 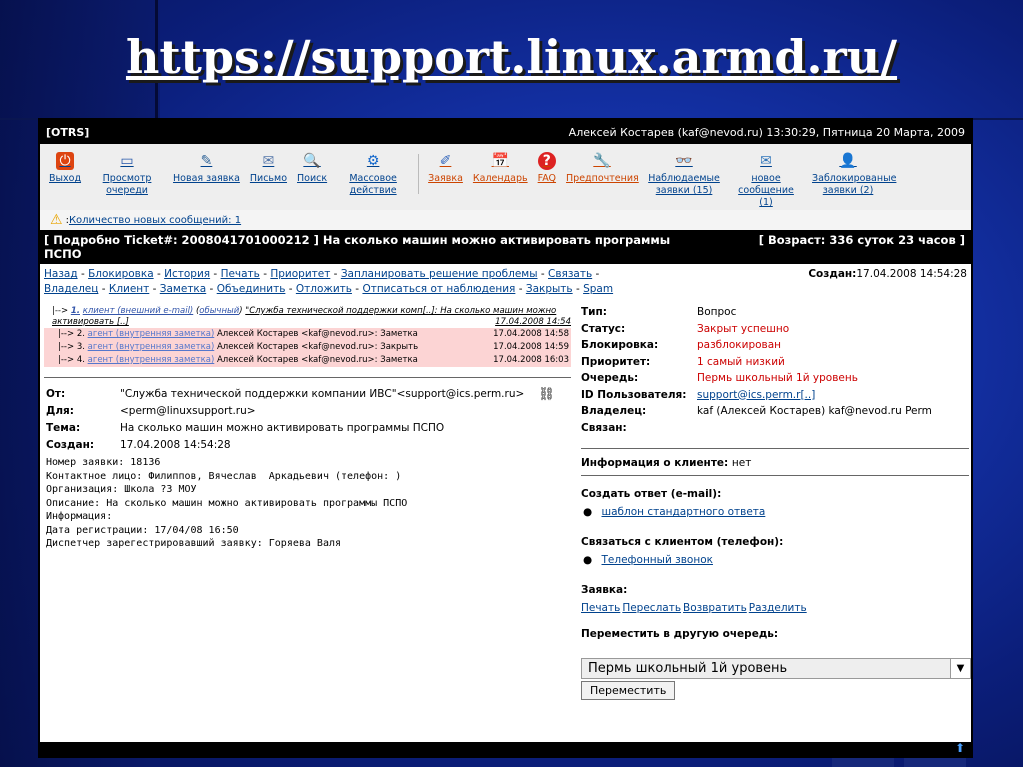 What do you see at coordinates (776, 668) in the screenshot?
I see `queue-select: Пермь школьный 1й уровень ▼` at bounding box center [776, 668].